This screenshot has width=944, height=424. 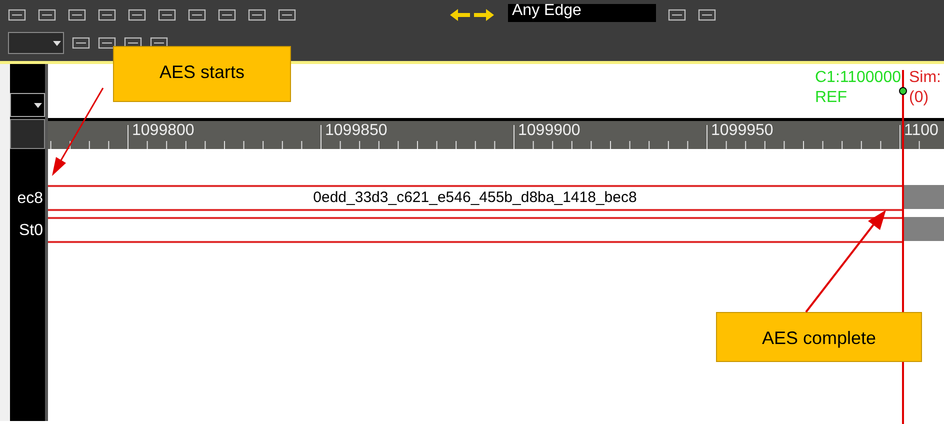 What do you see at coordinates (472, 15) in the screenshot?
I see `arrows-icon` at bounding box center [472, 15].